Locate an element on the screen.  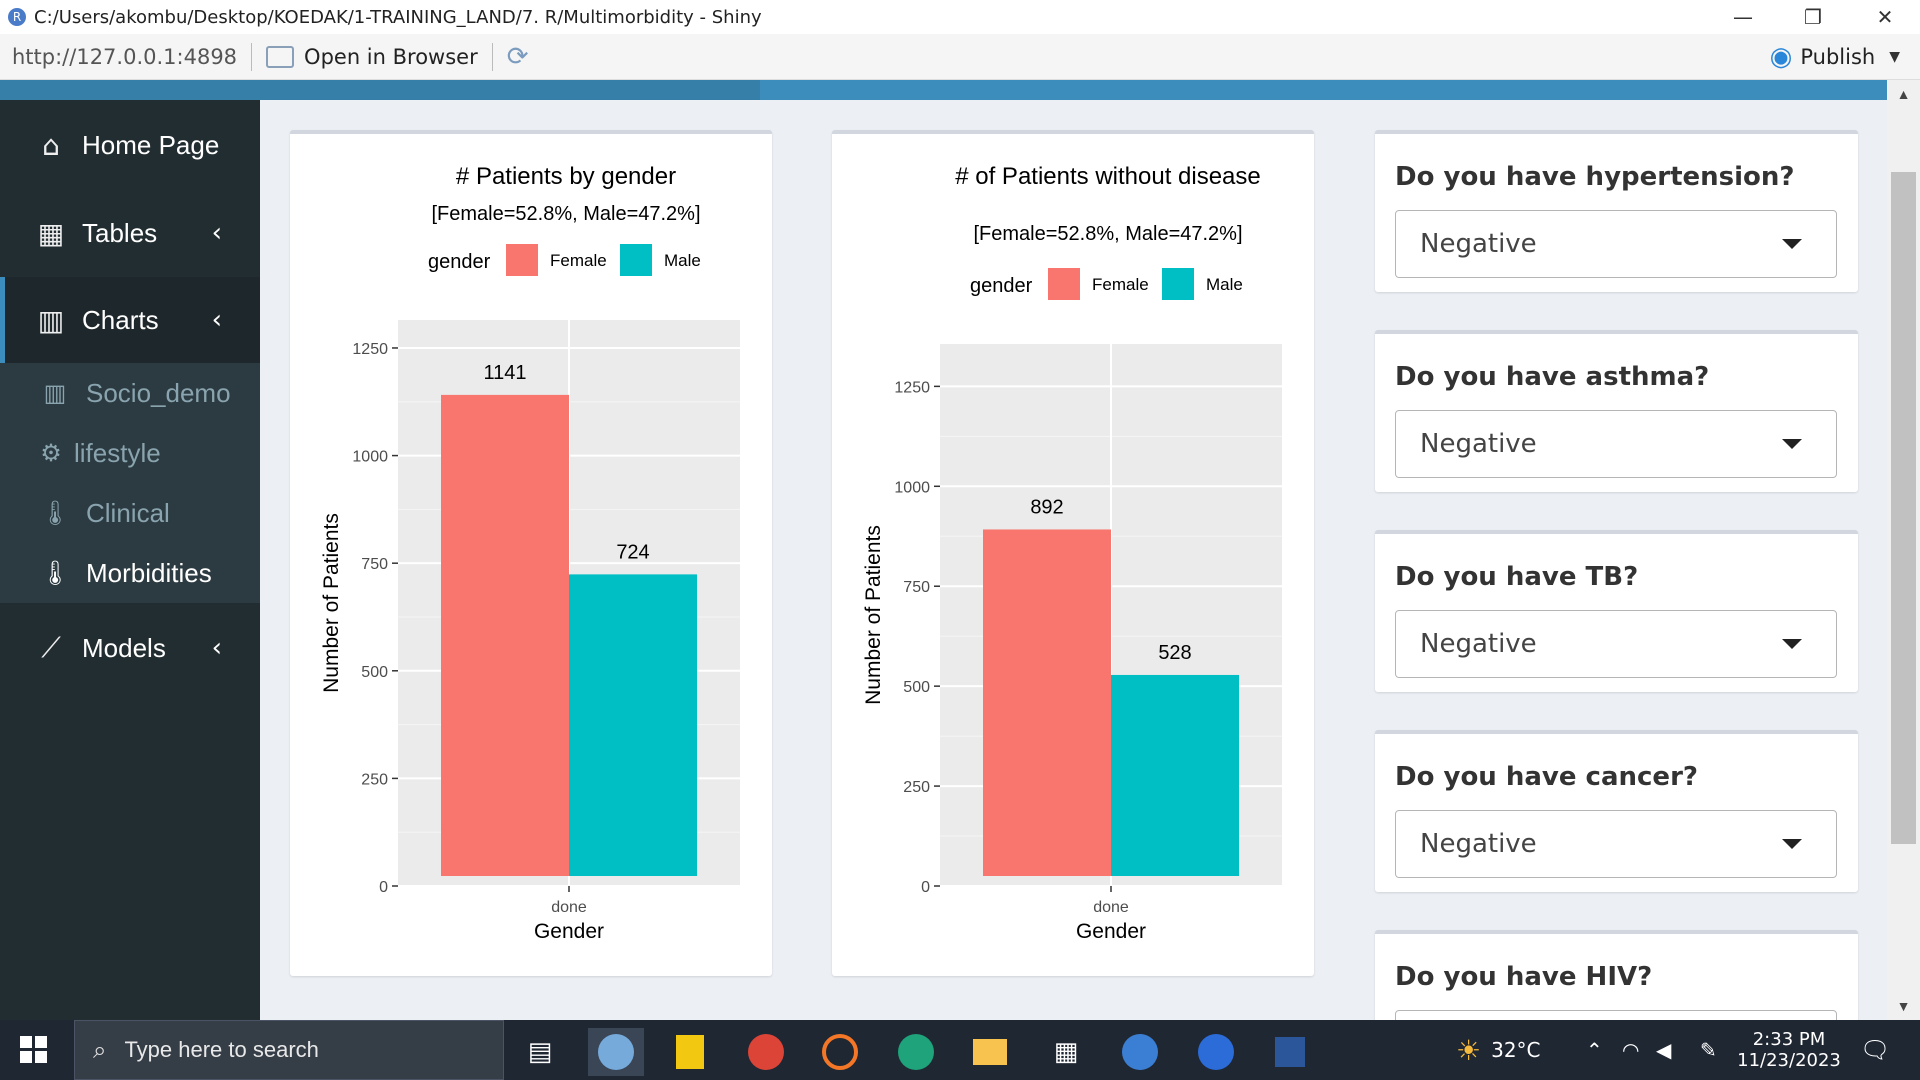
y-axis-label: Number of Patients is located at coordinates (873, 615).